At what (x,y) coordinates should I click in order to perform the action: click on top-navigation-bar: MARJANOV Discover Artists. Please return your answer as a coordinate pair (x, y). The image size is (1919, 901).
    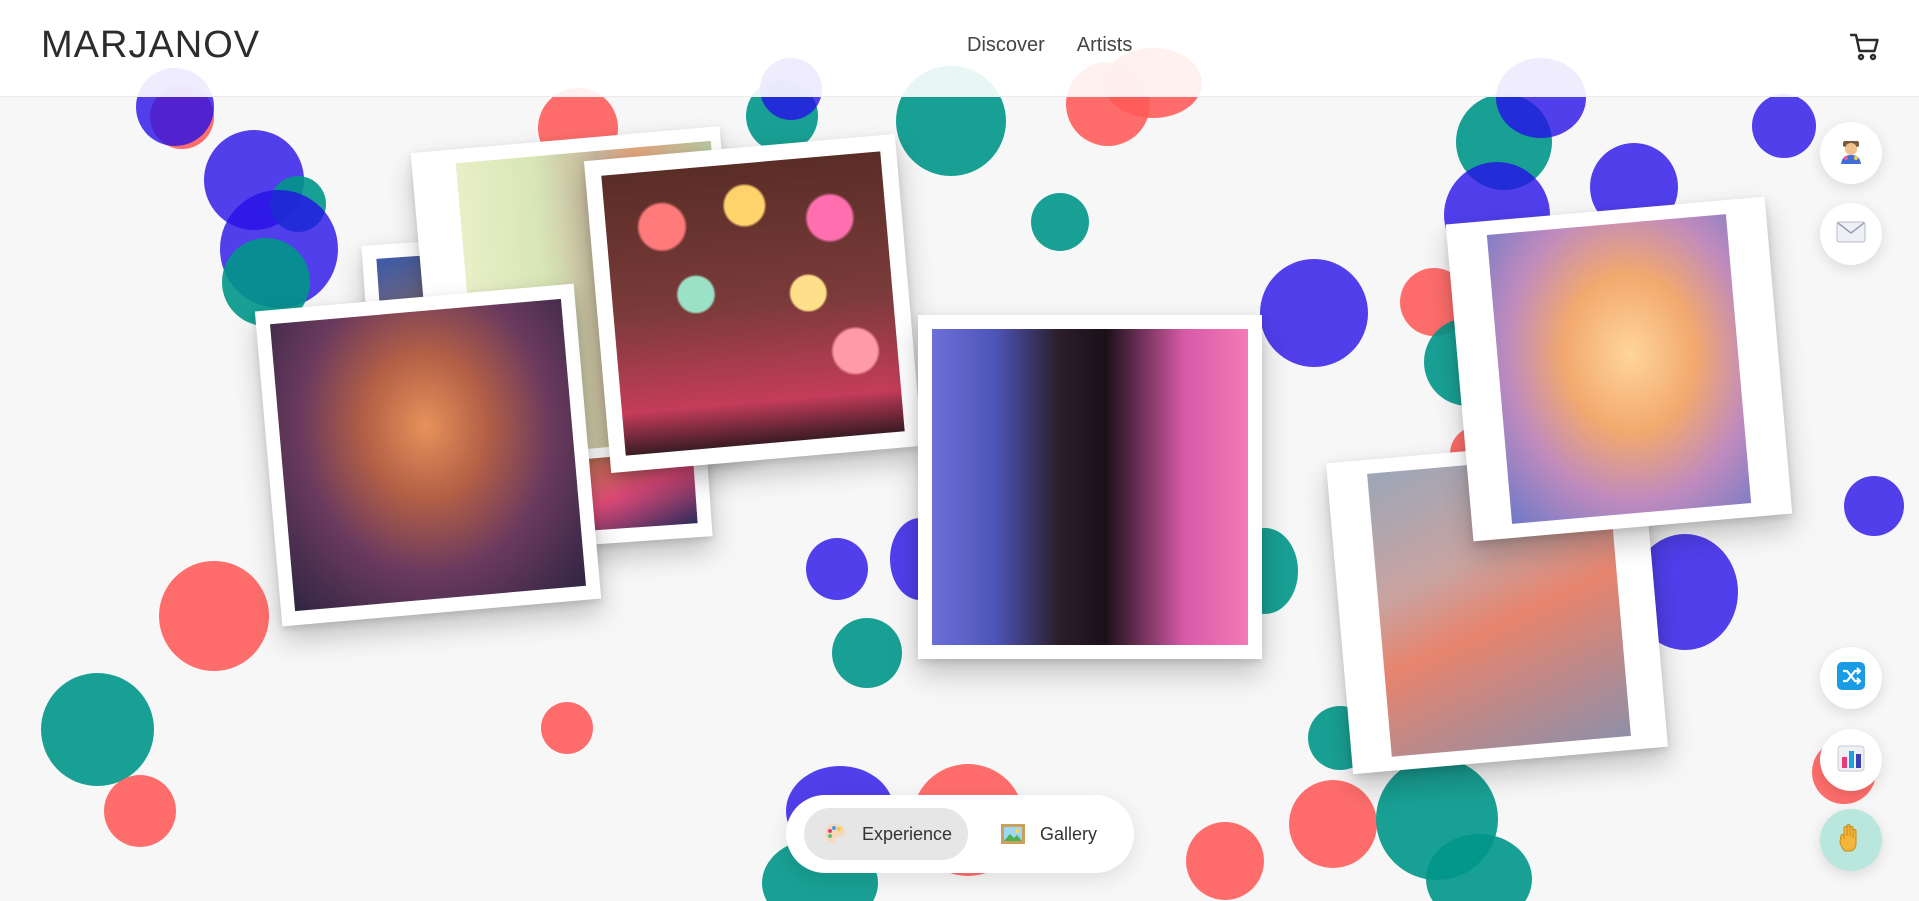
    Looking at the image, I should click on (959, 48).